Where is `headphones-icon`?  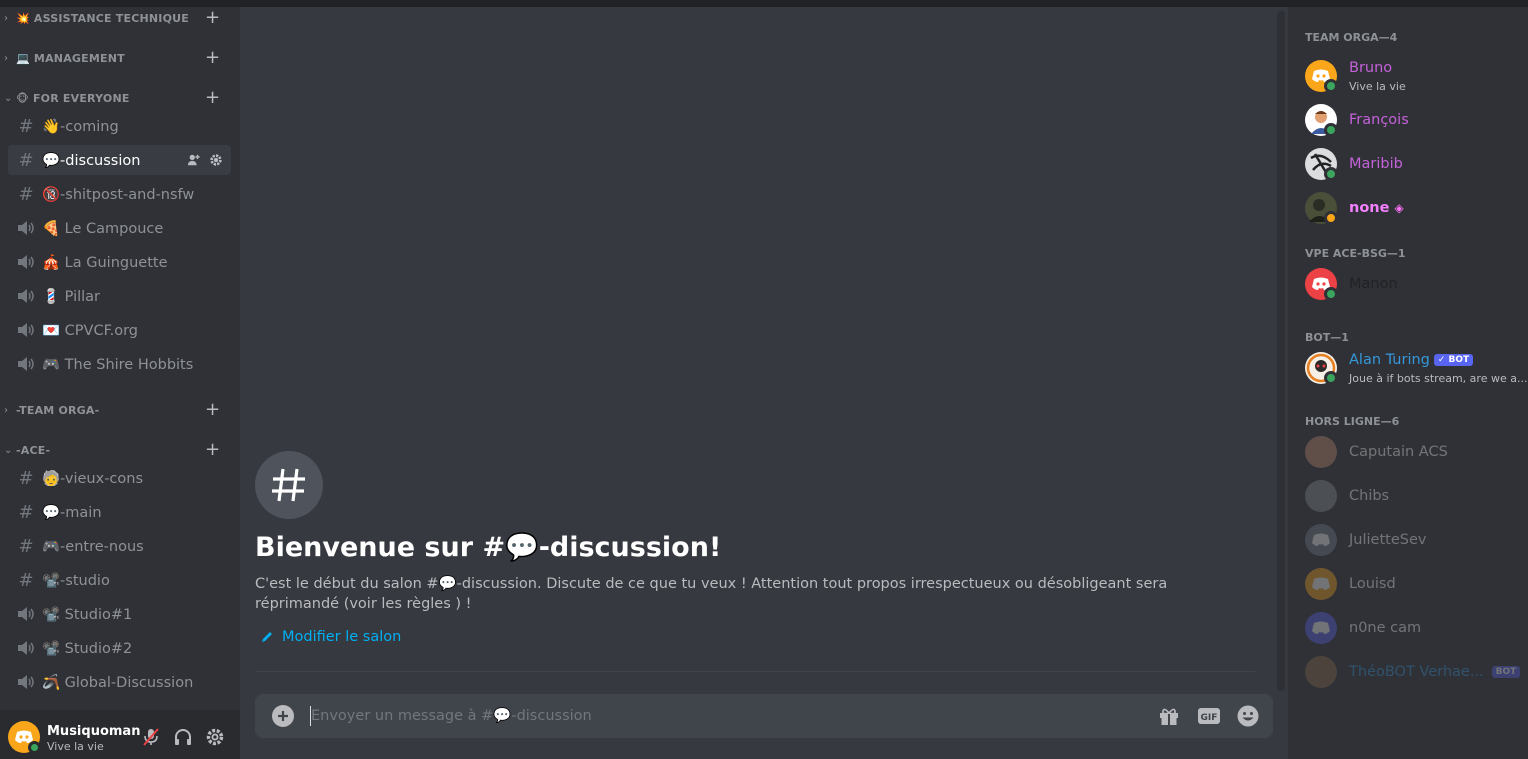
headphones-icon is located at coordinates (183, 737).